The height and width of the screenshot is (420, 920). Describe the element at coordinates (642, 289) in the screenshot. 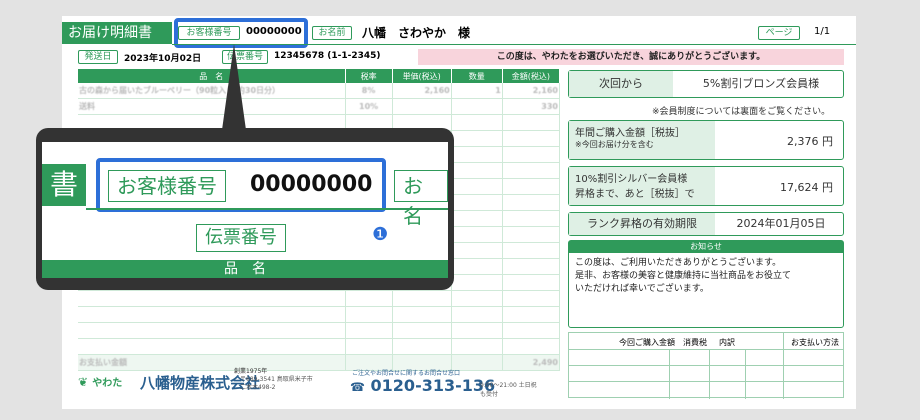

I see `notice-line: いただければ幸いでございます。` at that location.